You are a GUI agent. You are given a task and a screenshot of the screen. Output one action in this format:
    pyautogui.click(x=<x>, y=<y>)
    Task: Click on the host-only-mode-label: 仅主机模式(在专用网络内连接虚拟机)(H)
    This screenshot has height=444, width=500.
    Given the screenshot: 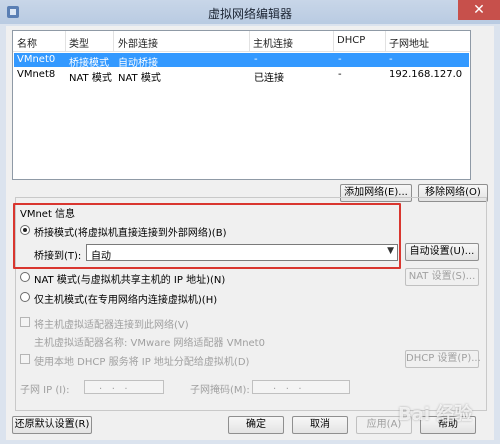 What is the action you would take?
    pyautogui.click(x=125, y=298)
    